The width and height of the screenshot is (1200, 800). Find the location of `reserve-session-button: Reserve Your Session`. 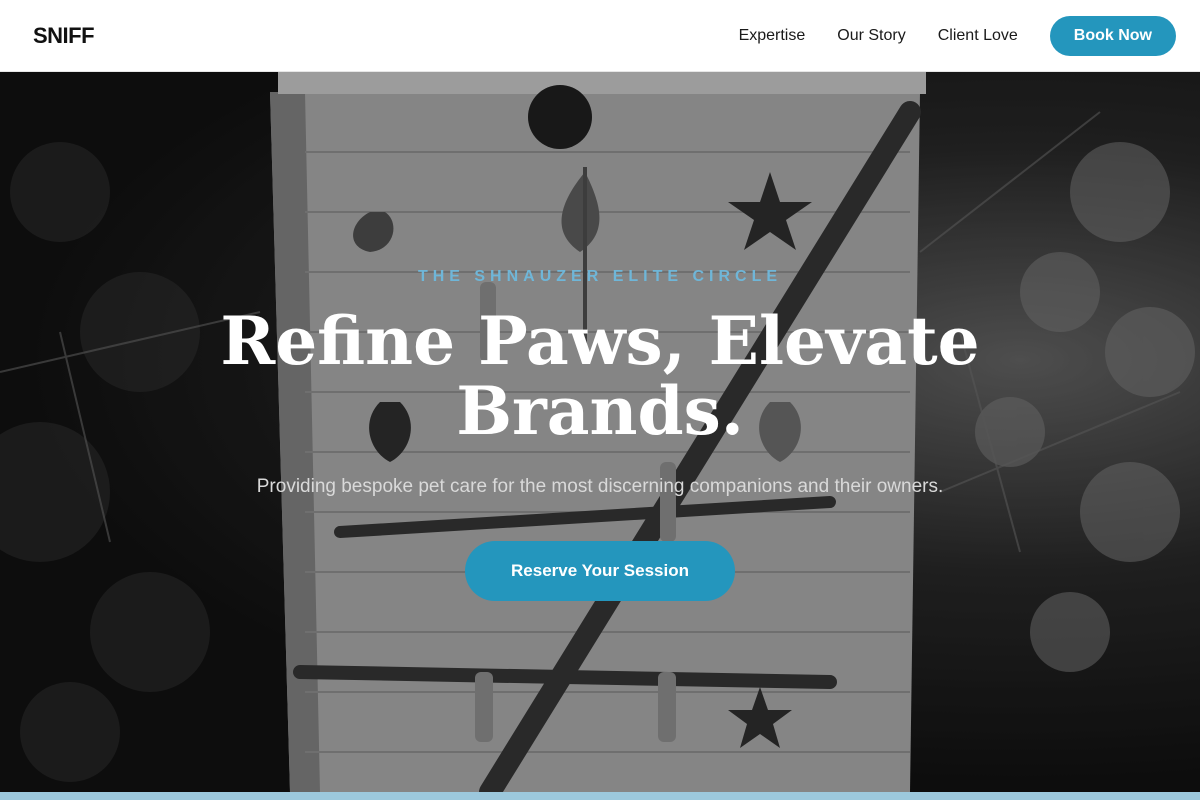

reserve-session-button: Reserve Your Session is located at coordinates (600, 571).